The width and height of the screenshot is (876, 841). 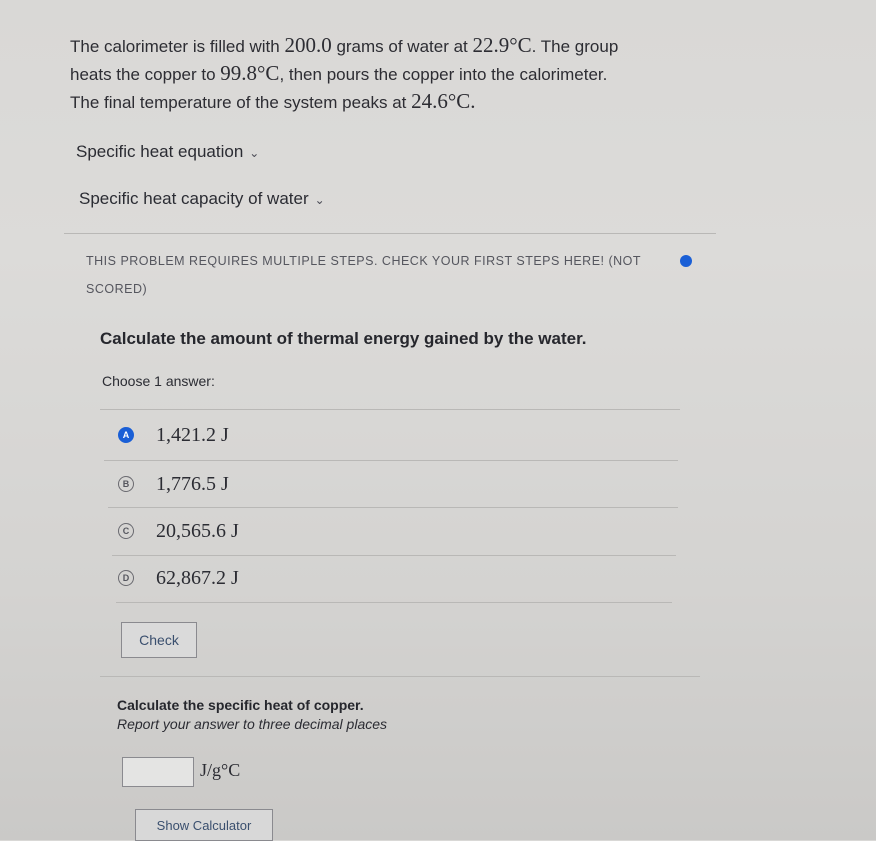 What do you see at coordinates (250, 73) in the screenshot?
I see `copper-temp: 99.8°C` at bounding box center [250, 73].